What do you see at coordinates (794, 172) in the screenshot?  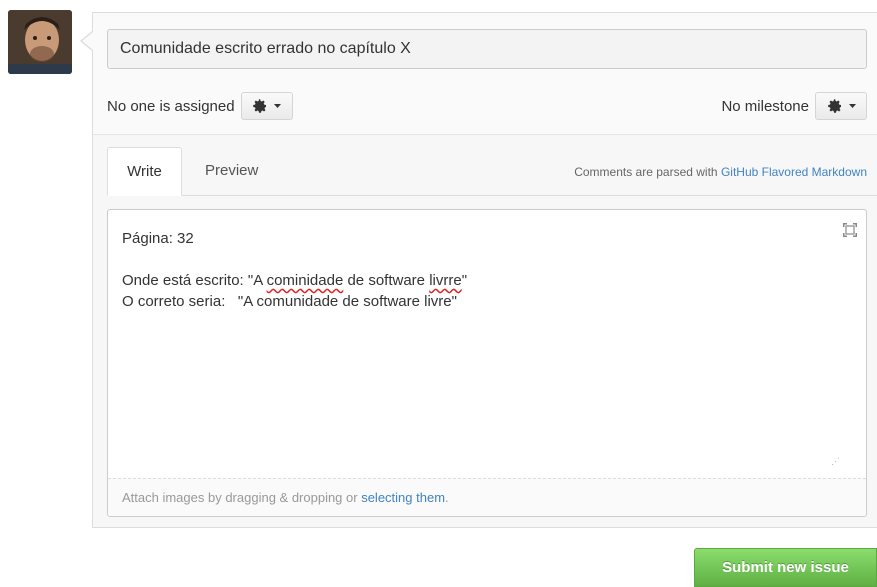 I see `markdown-help-link: GitHub Flavored Markdown` at bounding box center [794, 172].